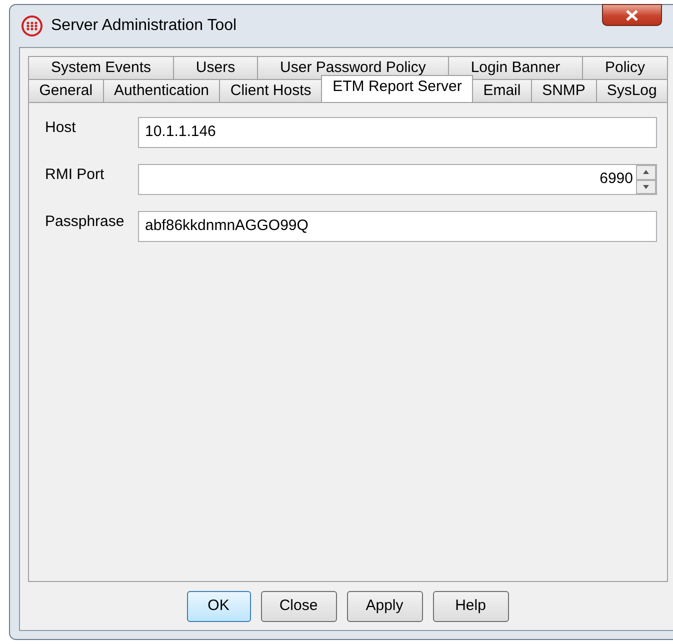 This screenshot has width=673, height=644. I want to click on text-field: abf86kkdnmnAGGO99Q, so click(397, 226).